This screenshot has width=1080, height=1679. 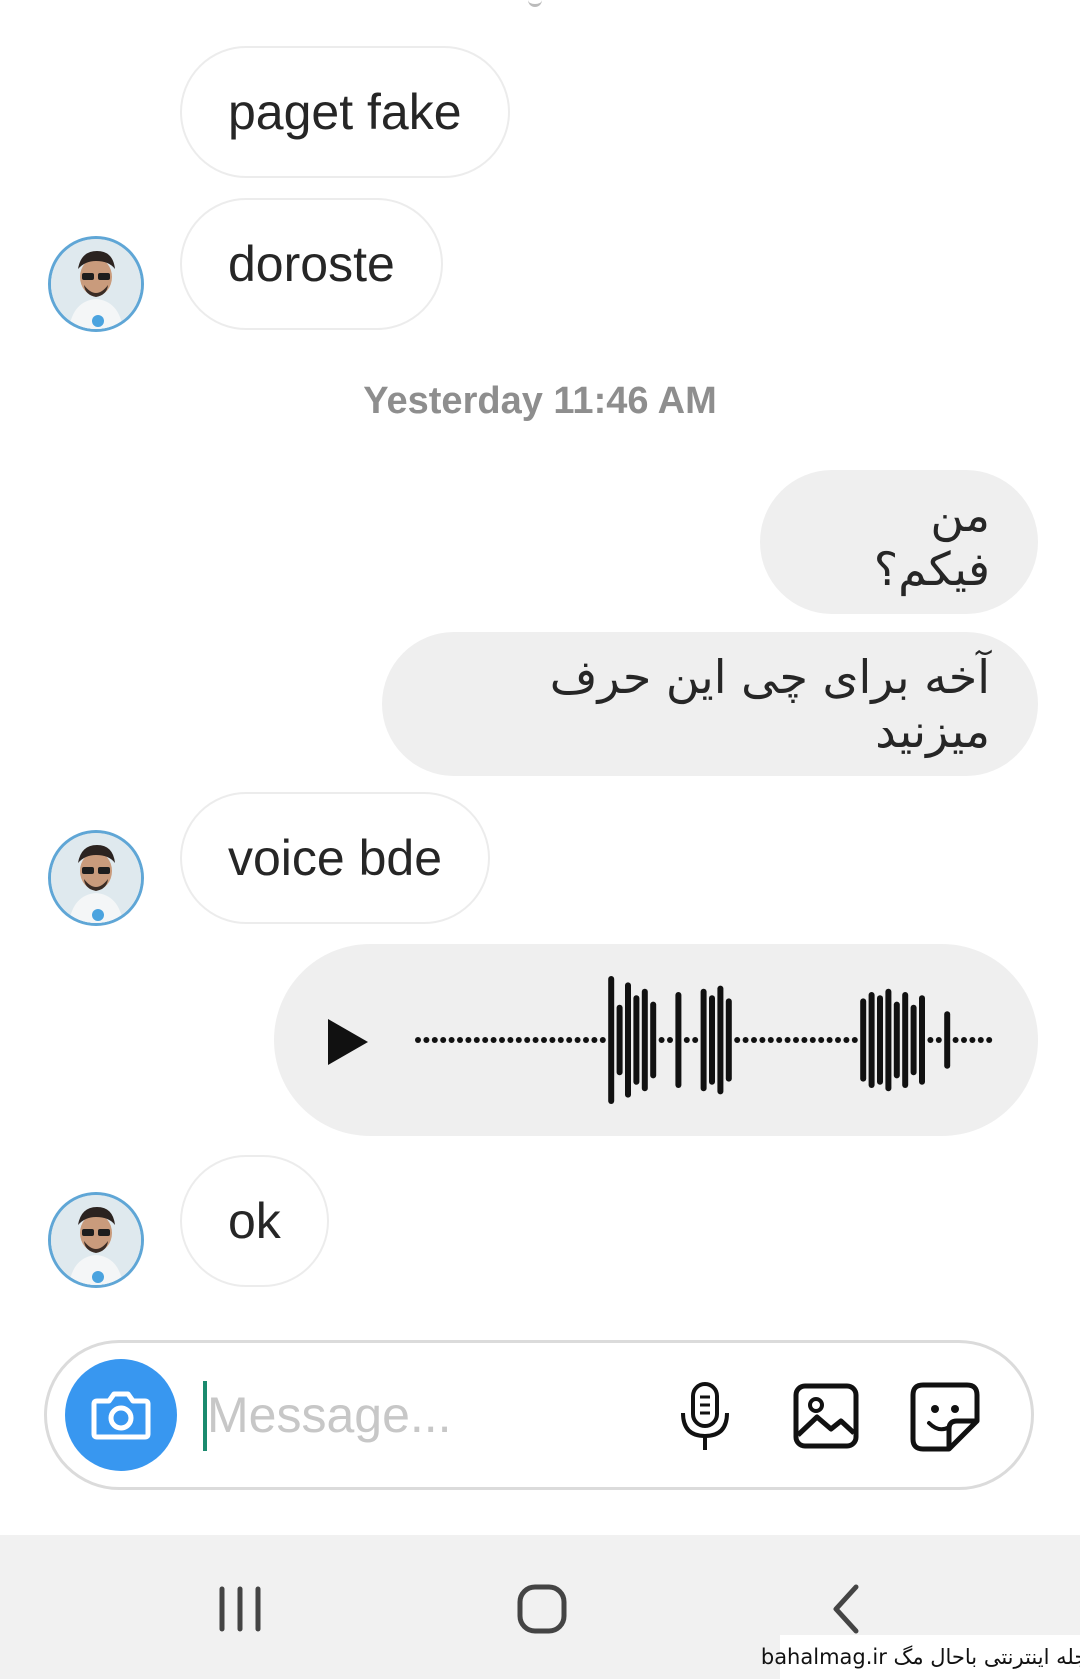 What do you see at coordinates (535, 3) in the screenshot?
I see `top-fragment` at bounding box center [535, 3].